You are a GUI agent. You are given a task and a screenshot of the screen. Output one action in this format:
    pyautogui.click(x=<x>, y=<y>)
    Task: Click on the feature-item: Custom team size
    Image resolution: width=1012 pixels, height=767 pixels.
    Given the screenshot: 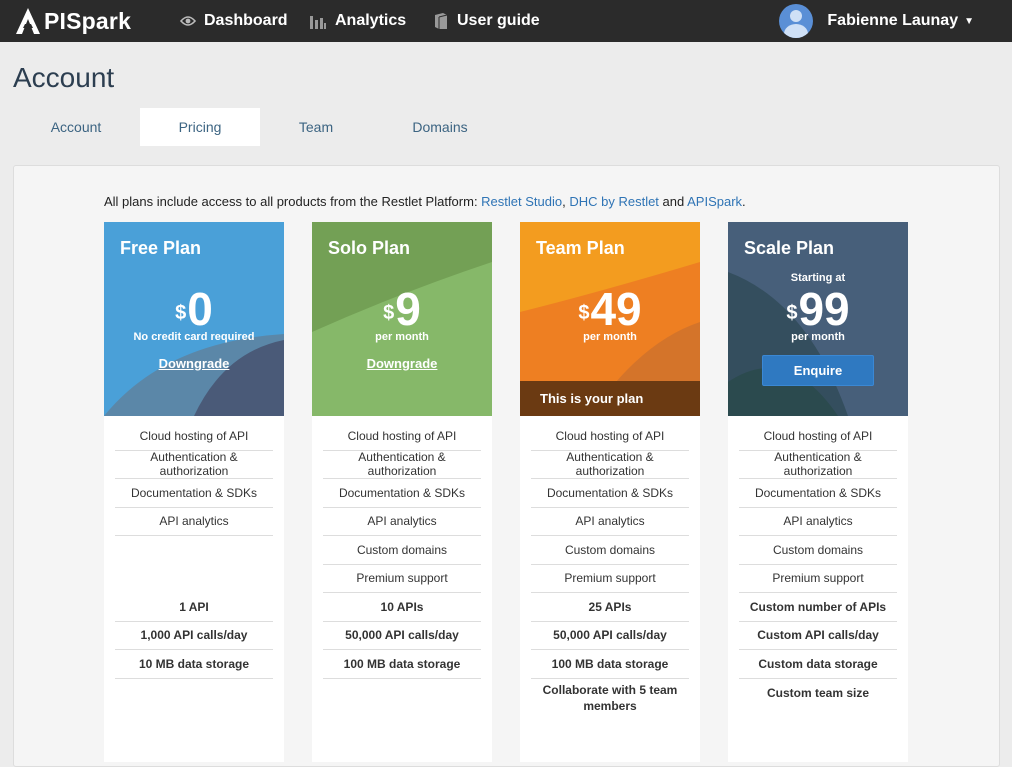 What is the action you would take?
    pyautogui.click(x=818, y=692)
    